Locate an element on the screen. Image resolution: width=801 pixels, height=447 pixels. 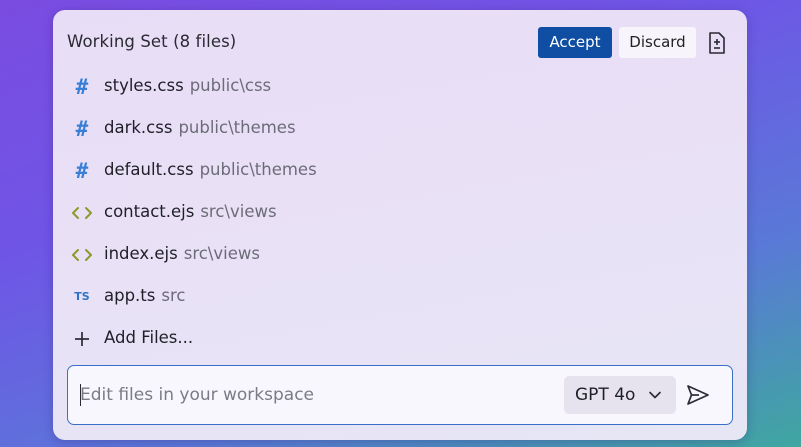
chat-input-box: GPT 4o is located at coordinates (400, 395).